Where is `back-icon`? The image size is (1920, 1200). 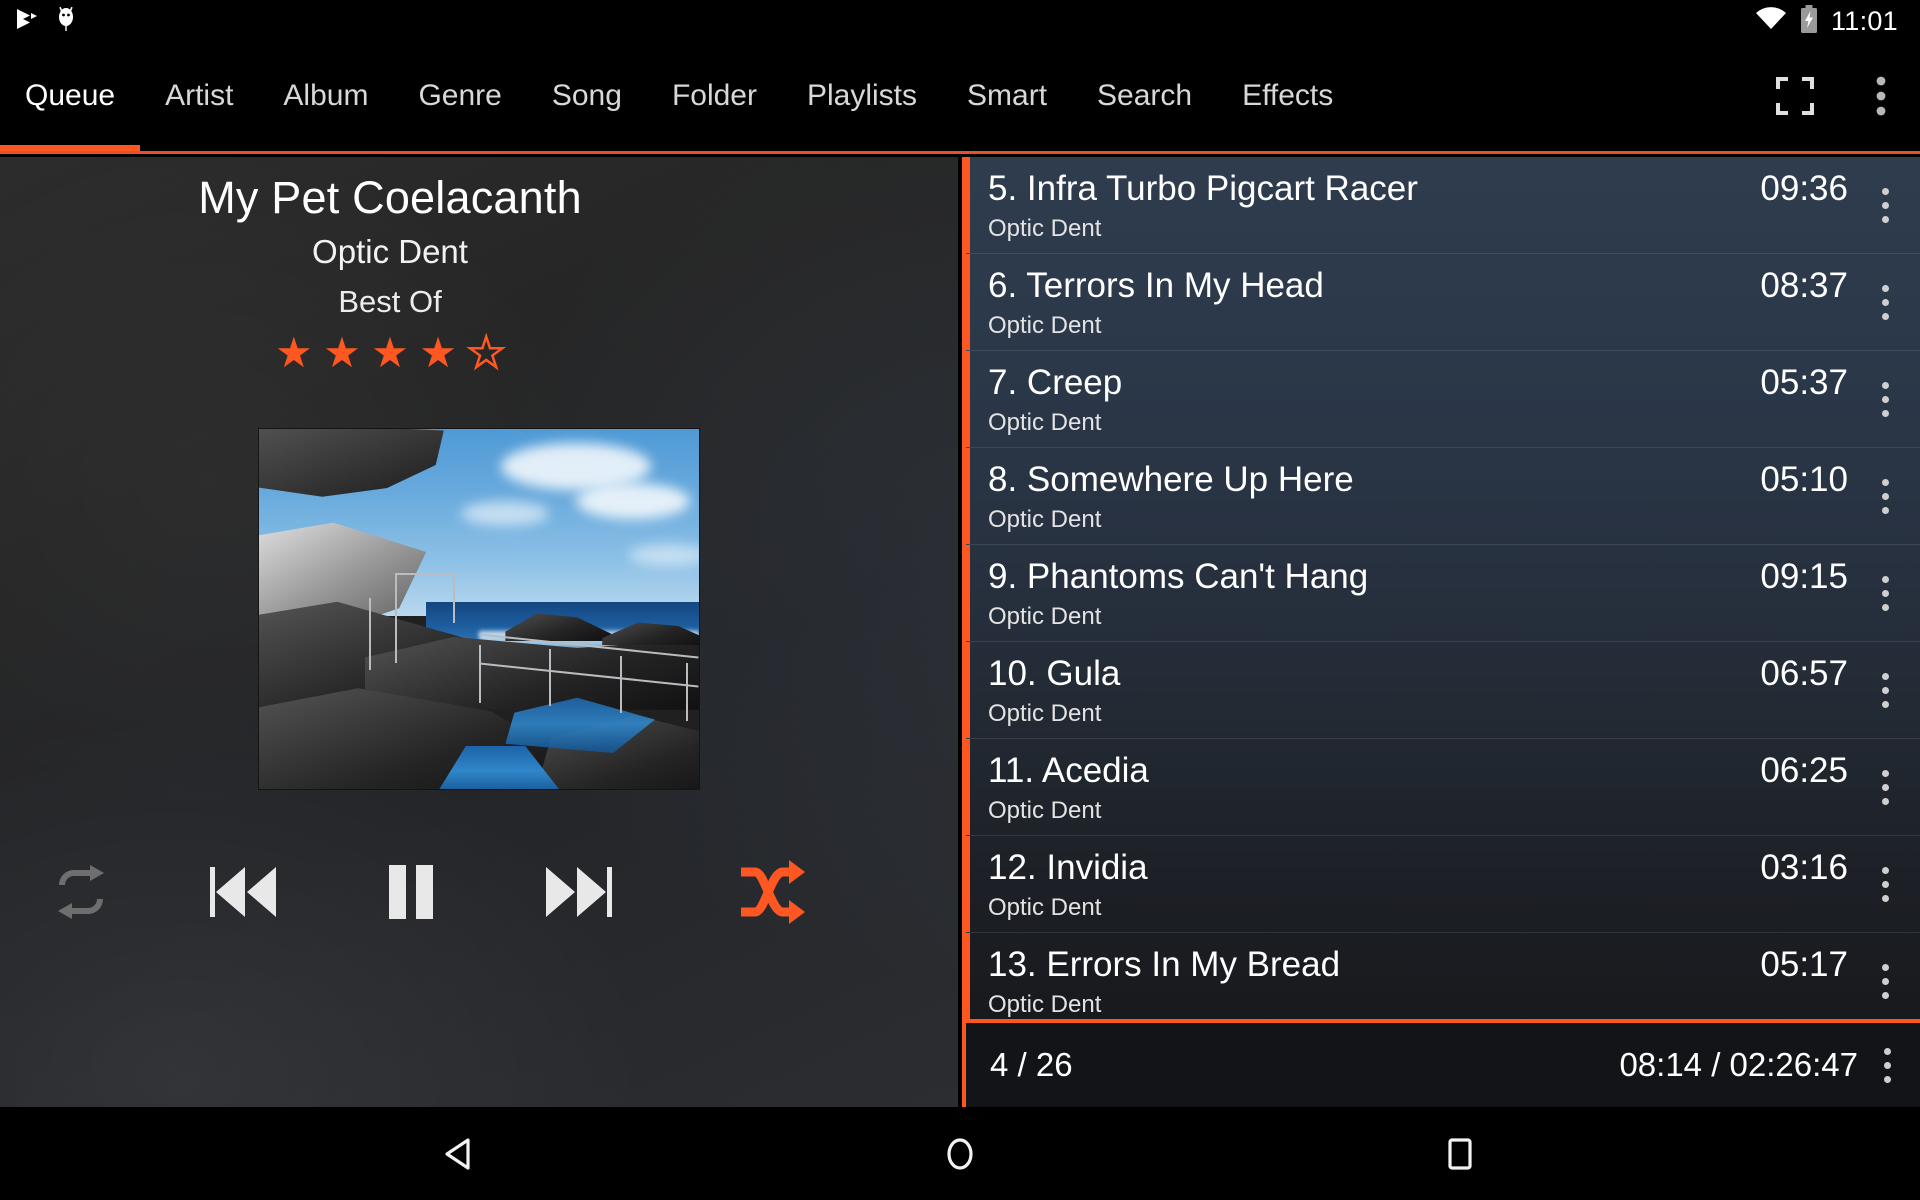
back-icon is located at coordinates (460, 1153).